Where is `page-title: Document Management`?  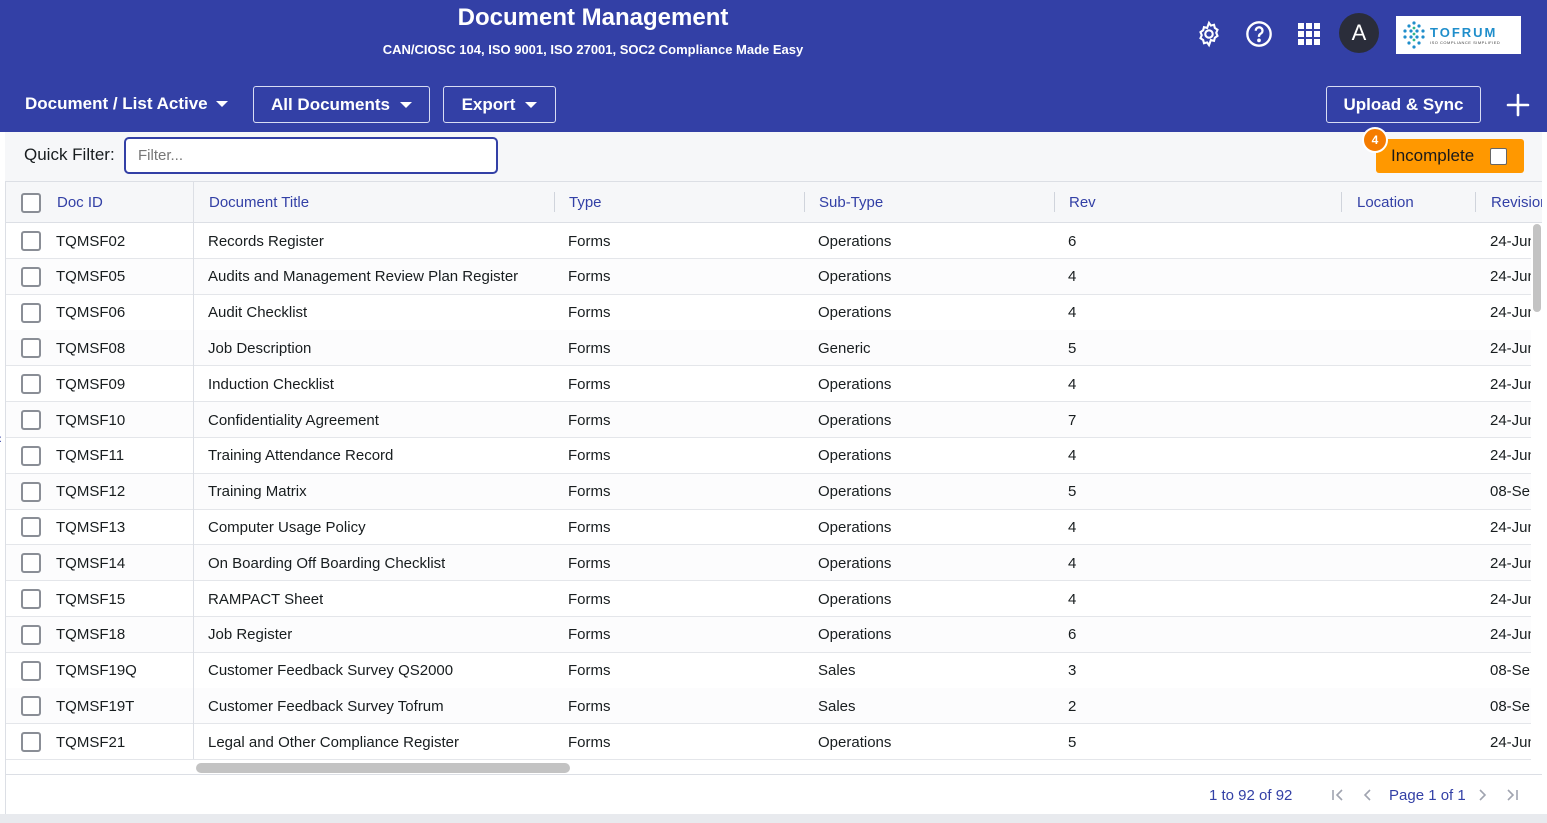
page-title: Document Management is located at coordinates (593, 17).